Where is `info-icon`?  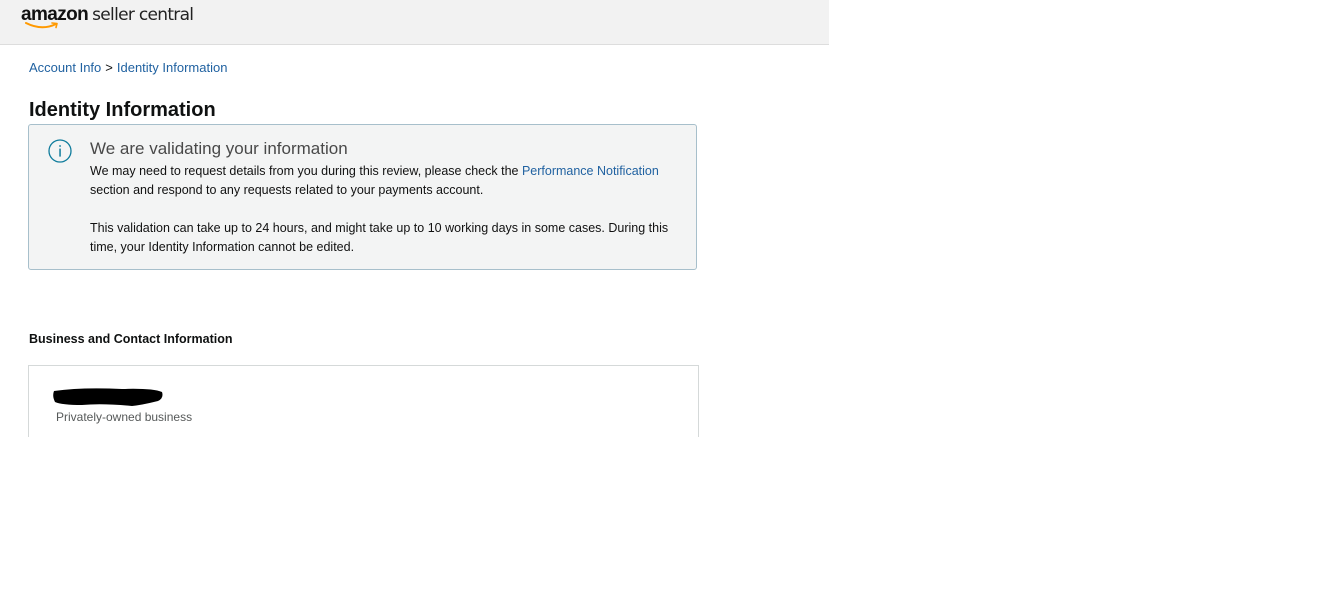 info-icon is located at coordinates (60, 151).